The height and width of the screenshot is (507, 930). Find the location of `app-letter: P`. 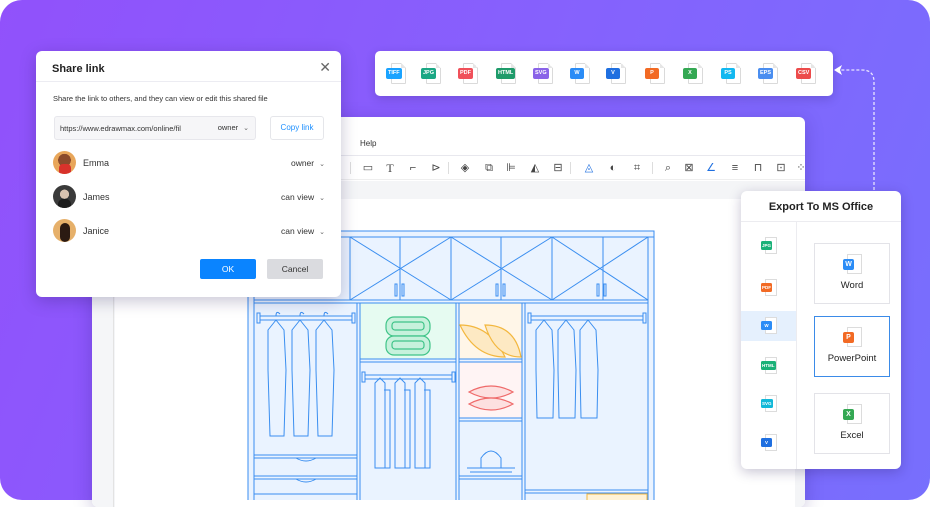

app-letter: P is located at coordinates (848, 337).